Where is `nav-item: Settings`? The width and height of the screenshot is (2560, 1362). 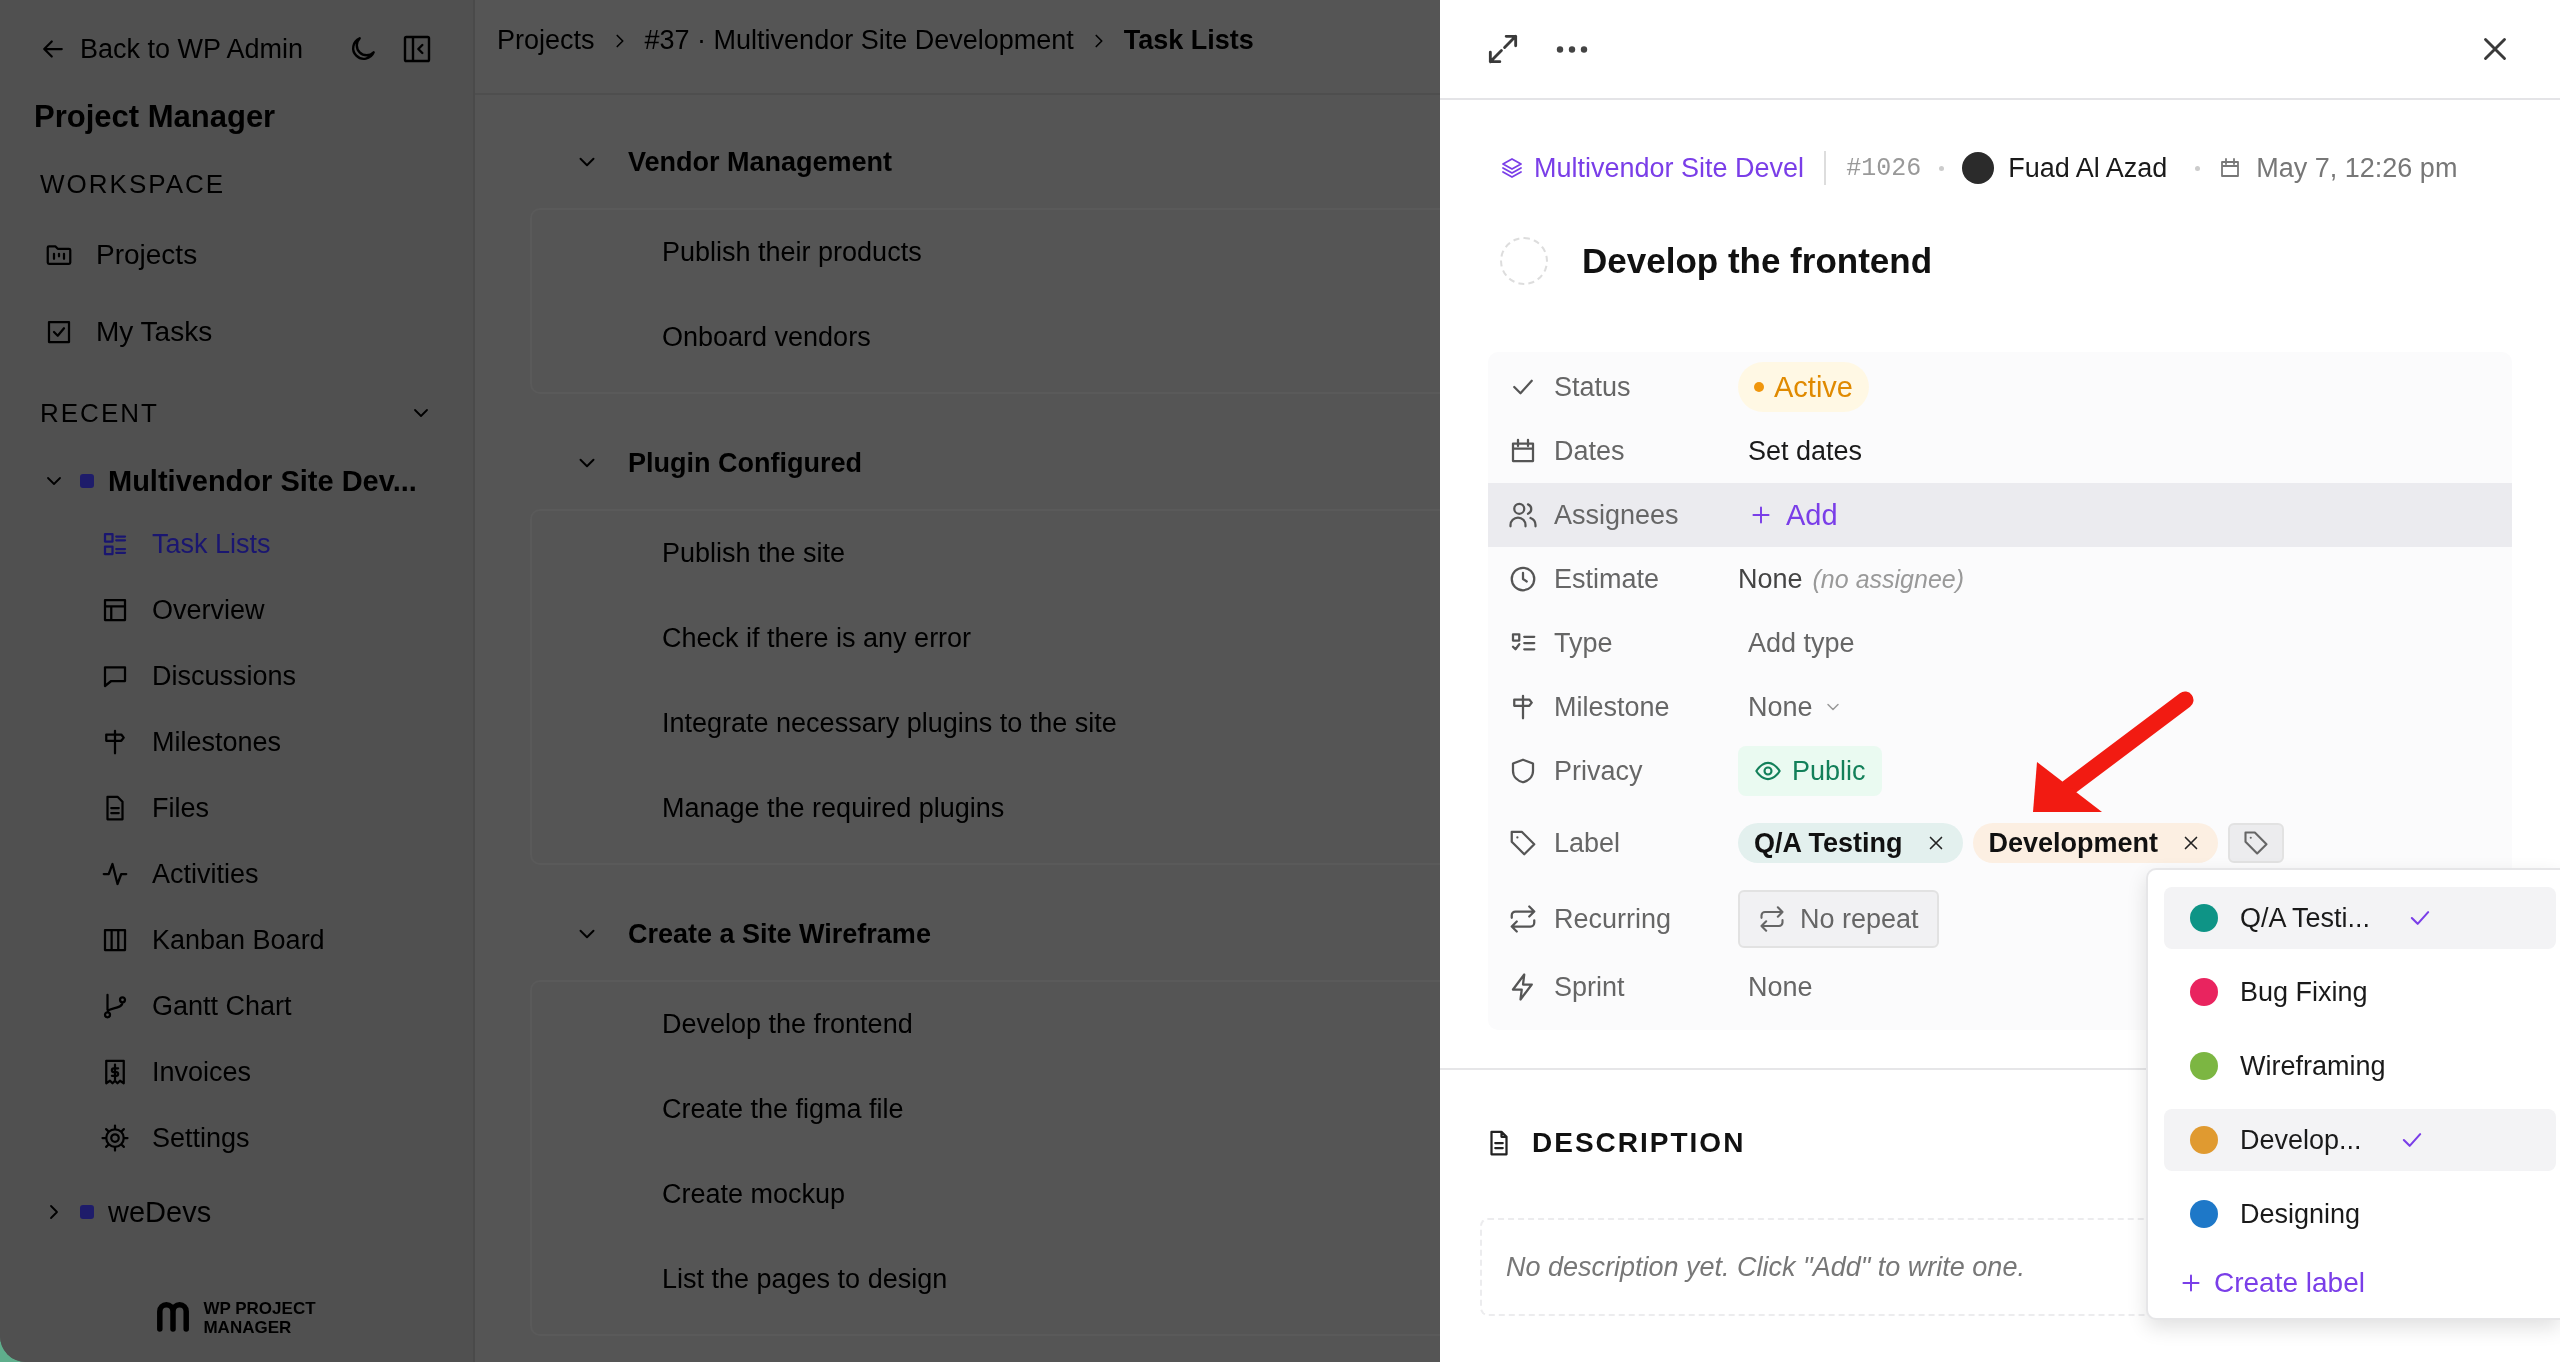 nav-item: Settings is located at coordinates (233, 1138).